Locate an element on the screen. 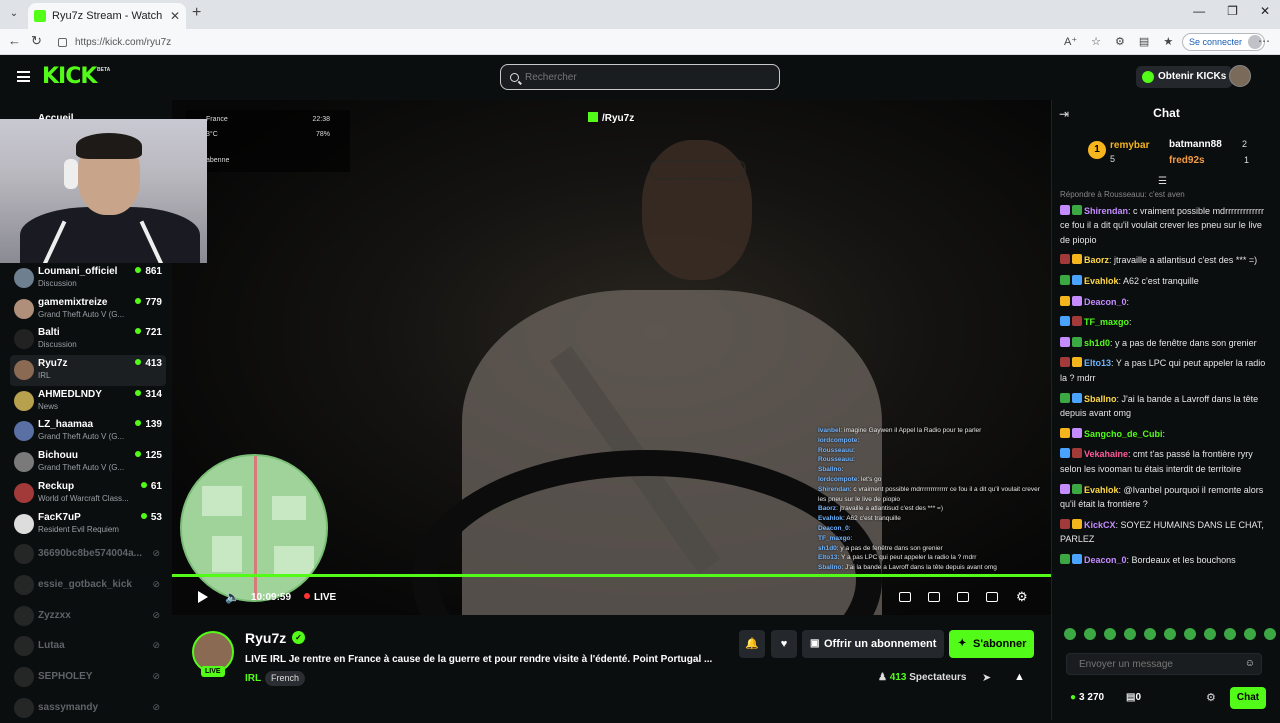 Image resolution: width=1280 pixels, height=723 pixels. favorites-icon: ★ is located at coordinates (1168, 41).